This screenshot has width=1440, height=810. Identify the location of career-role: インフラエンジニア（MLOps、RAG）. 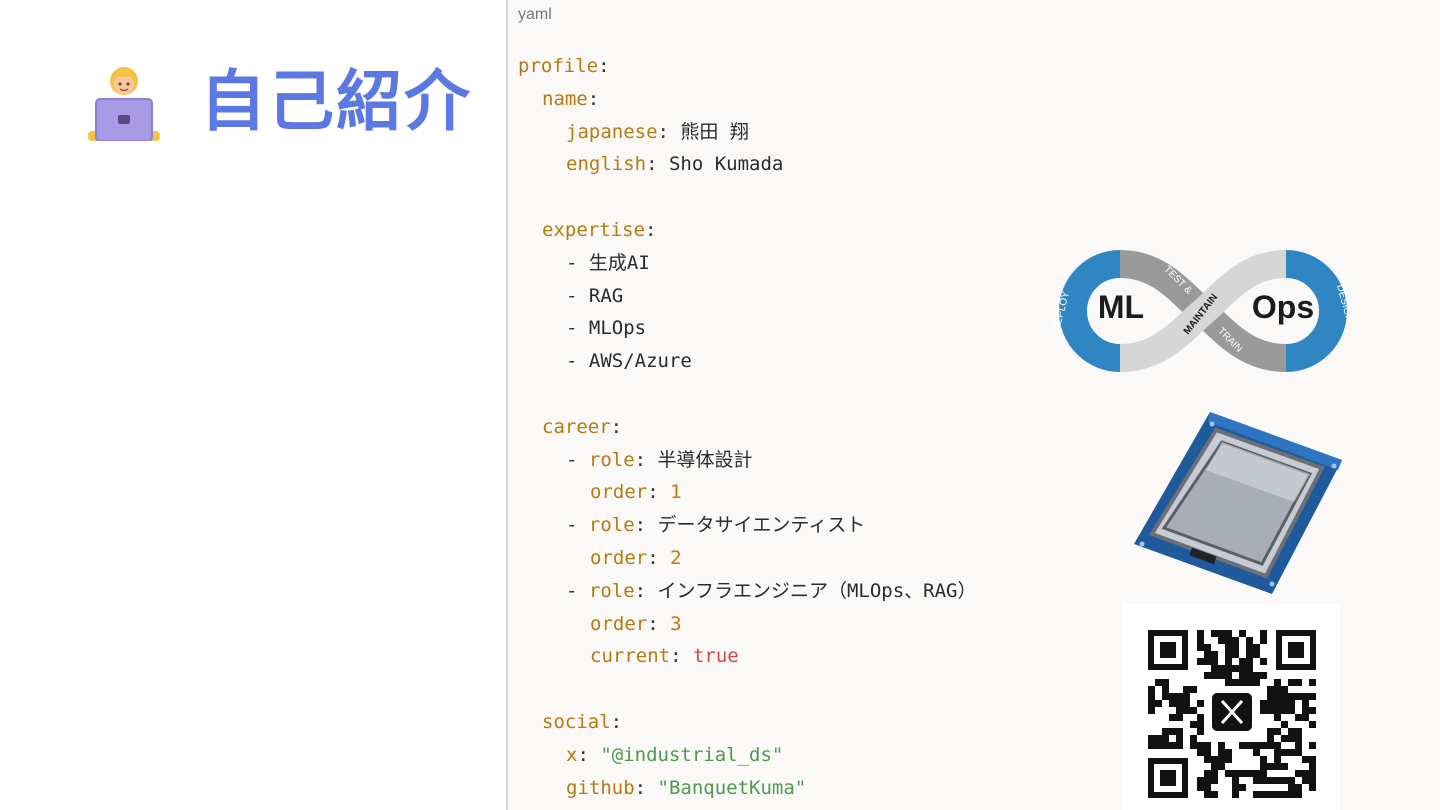
(817, 590).